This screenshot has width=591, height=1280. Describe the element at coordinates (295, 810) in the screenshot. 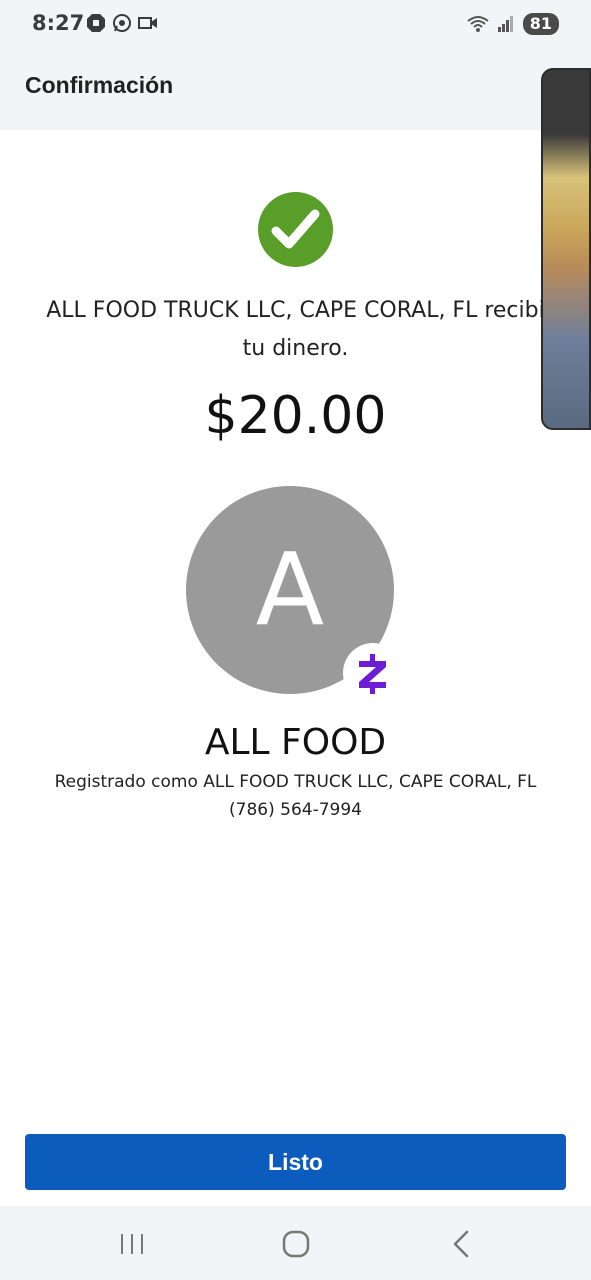

I see `merchant-phone: (786) 564-7994` at that location.